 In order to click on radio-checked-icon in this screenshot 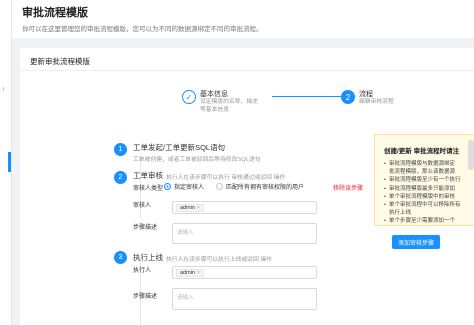, I will do `click(167, 186)`.